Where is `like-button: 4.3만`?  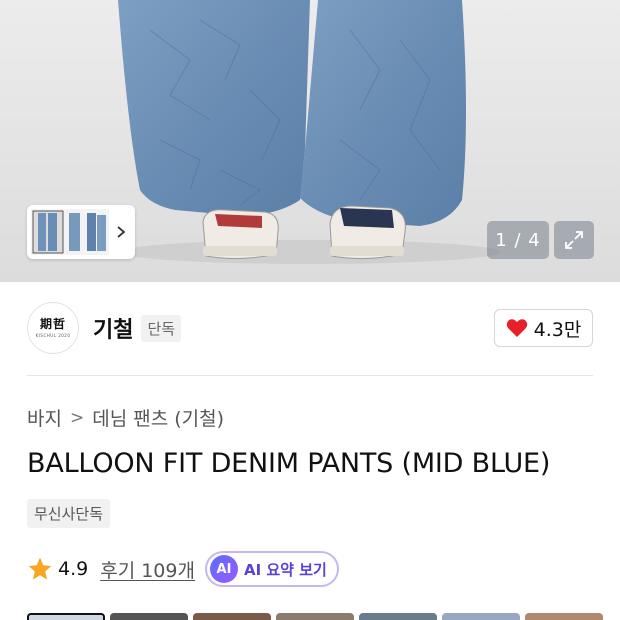 like-button: 4.3만 is located at coordinates (543, 328).